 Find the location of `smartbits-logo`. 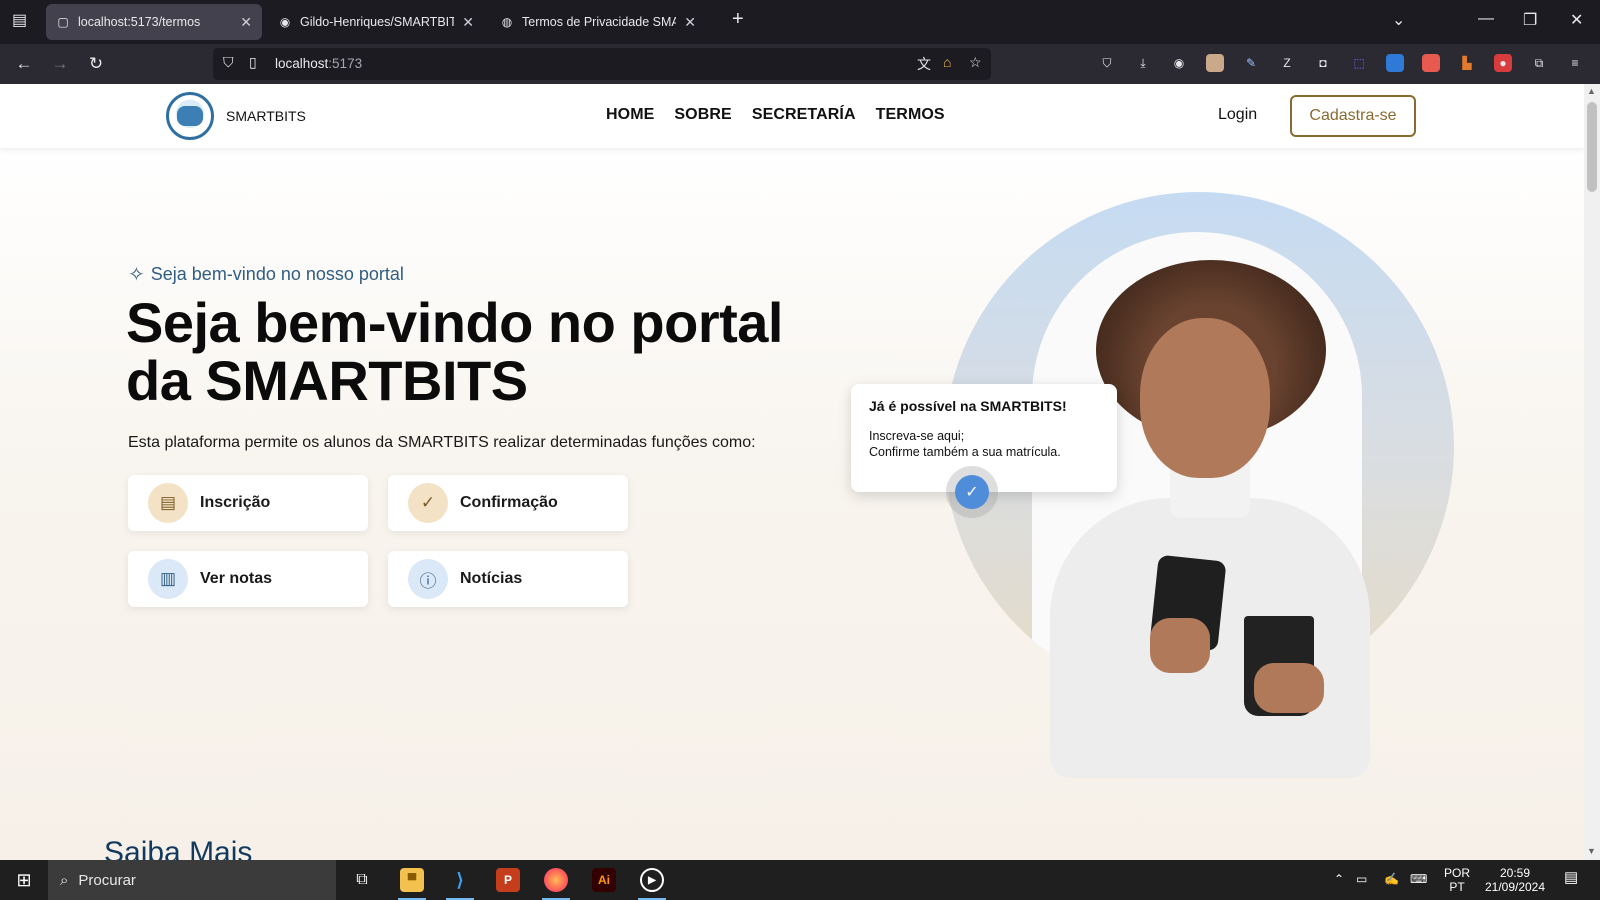

smartbits-logo is located at coordinates (190, 116).